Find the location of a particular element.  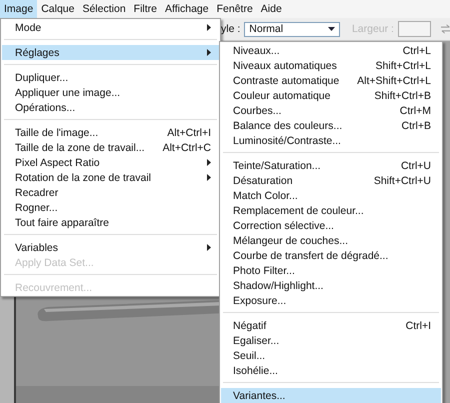

style-dropdown: Normal is located at coordinates (292, 29).